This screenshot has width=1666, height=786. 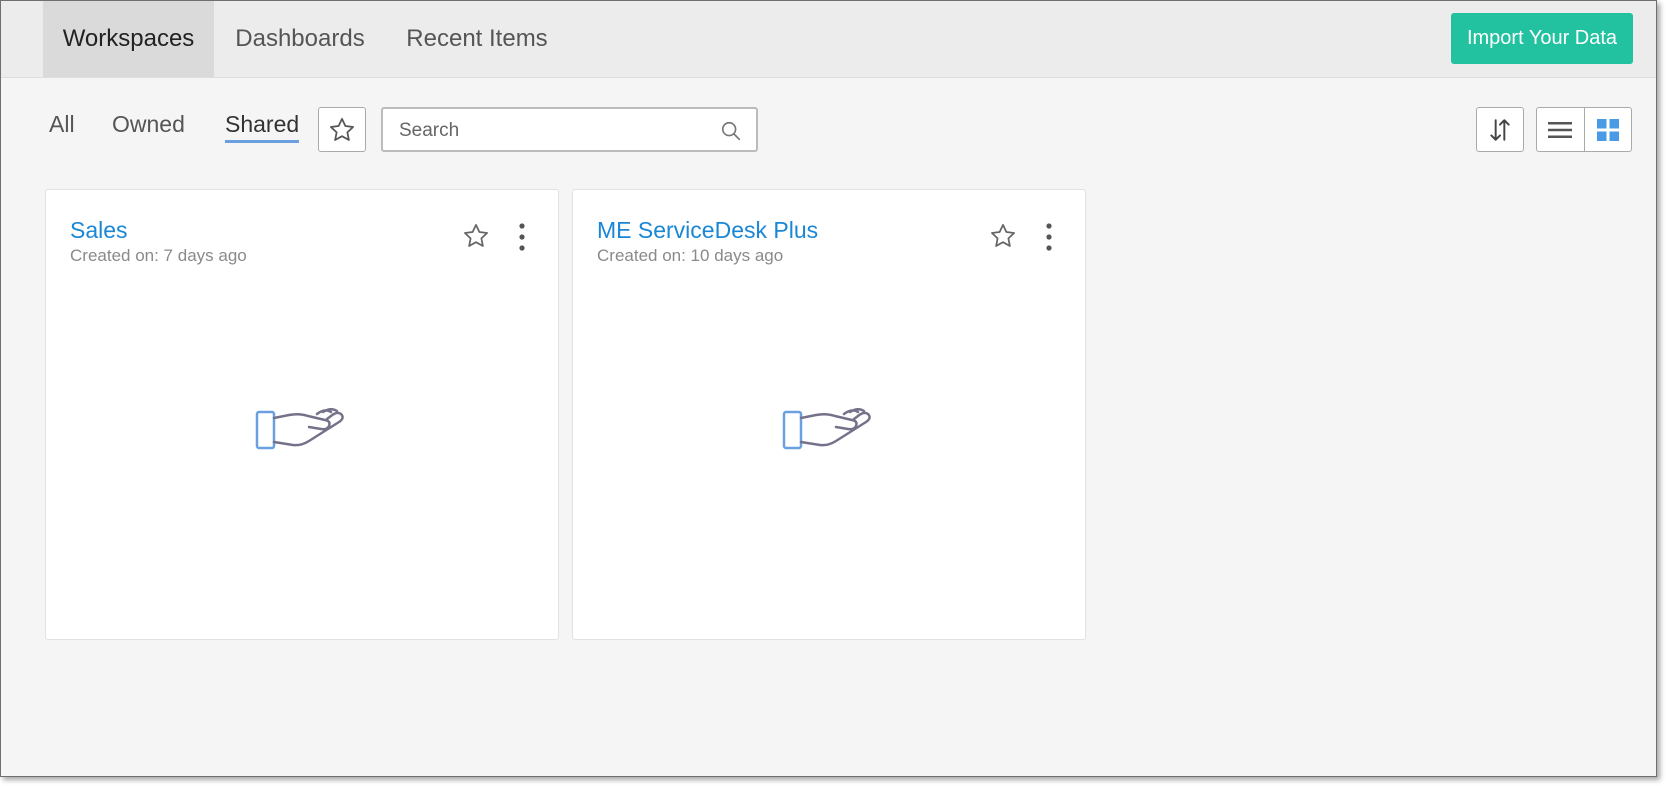 I want to click on workspace-title: ME ServiceDesk Plus, so click(x=707, y=230).